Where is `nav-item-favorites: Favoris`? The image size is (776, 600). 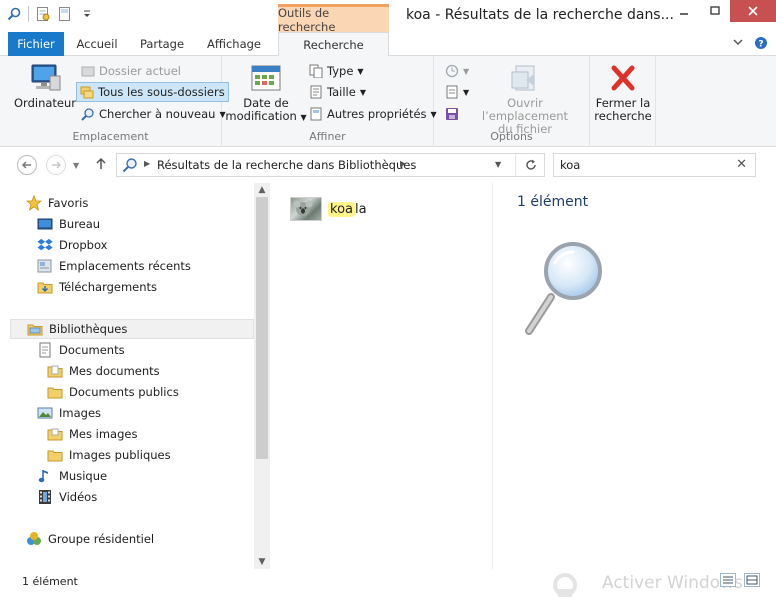 nav-item-favorites: Favoris is located at coordinates (57, 203).